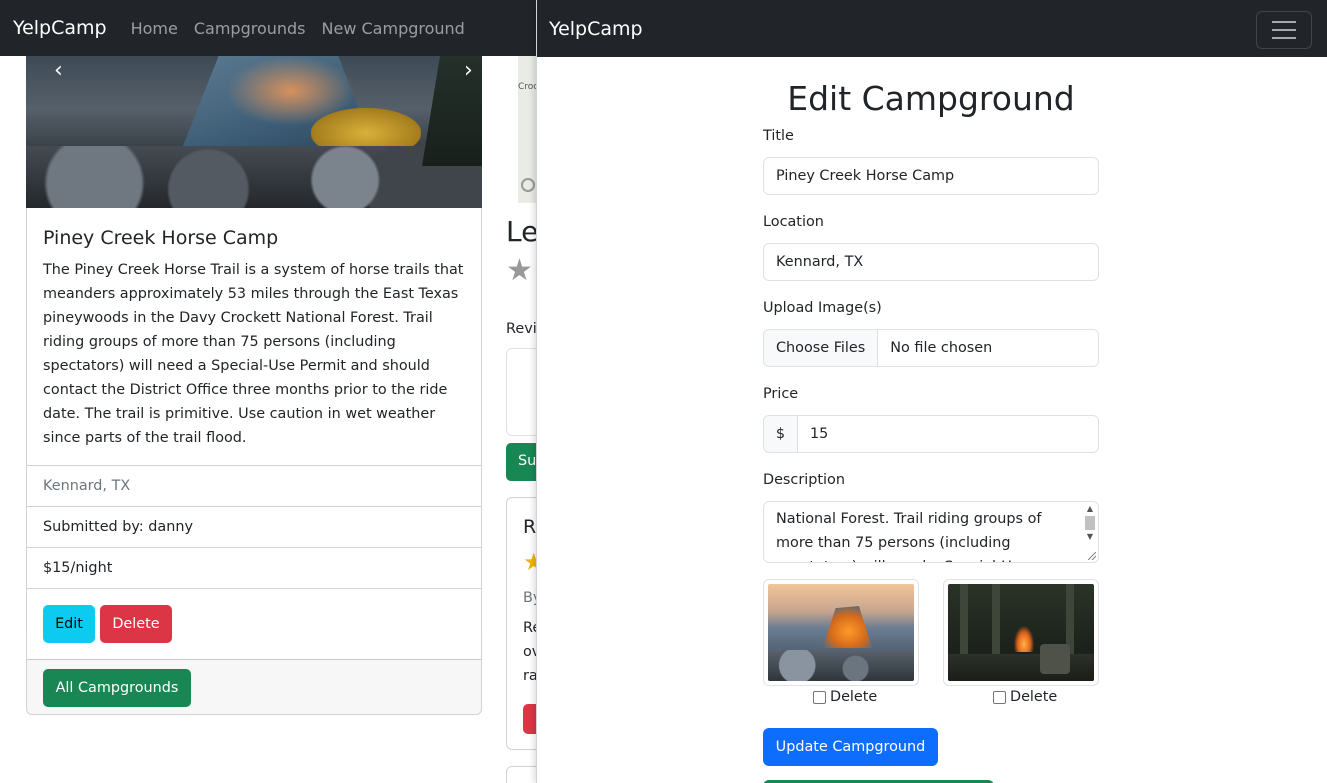  I want to click on rating-star-icon: ★, so click(519, 271).